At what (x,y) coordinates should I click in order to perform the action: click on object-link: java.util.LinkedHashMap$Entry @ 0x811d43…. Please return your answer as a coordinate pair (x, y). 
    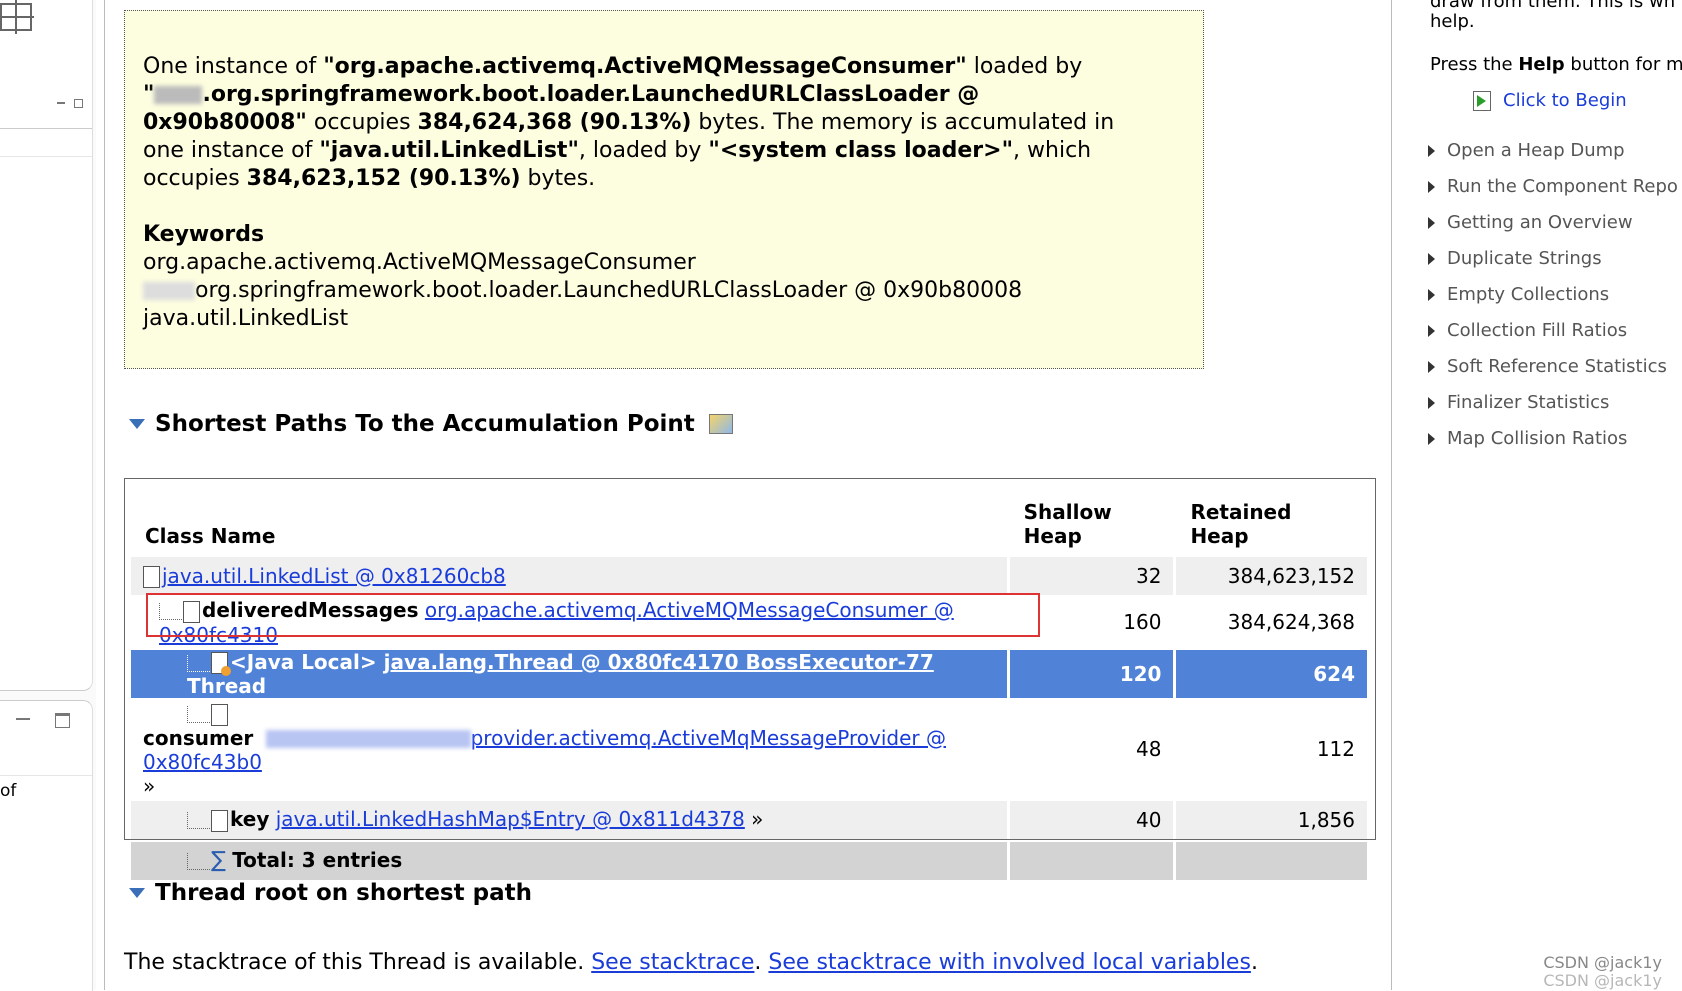
    Looking at the image, I should click on (510, 819).